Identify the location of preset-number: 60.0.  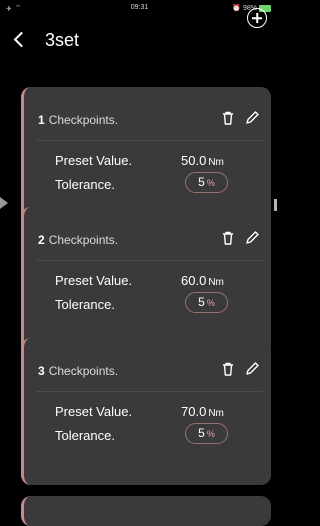
(194, 280).